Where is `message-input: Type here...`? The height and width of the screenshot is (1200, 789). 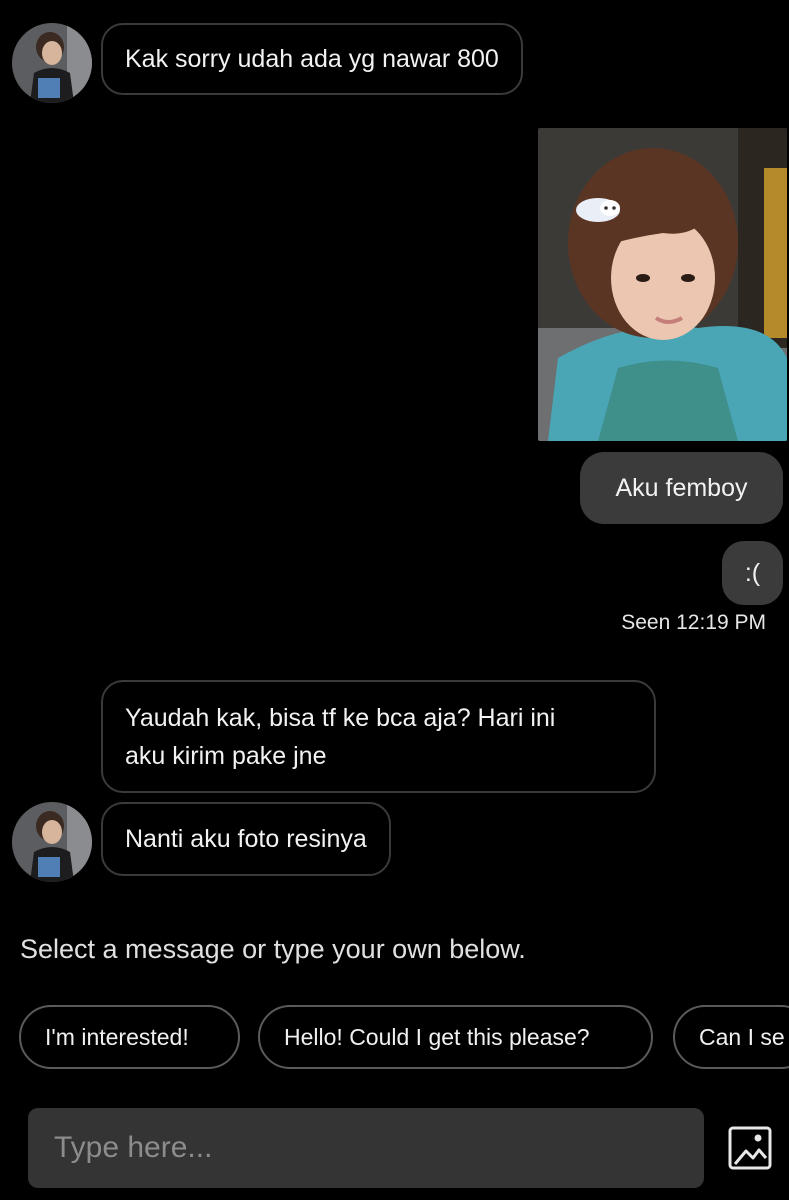
message-input: Type here... is located at coordinates (366, 1148).